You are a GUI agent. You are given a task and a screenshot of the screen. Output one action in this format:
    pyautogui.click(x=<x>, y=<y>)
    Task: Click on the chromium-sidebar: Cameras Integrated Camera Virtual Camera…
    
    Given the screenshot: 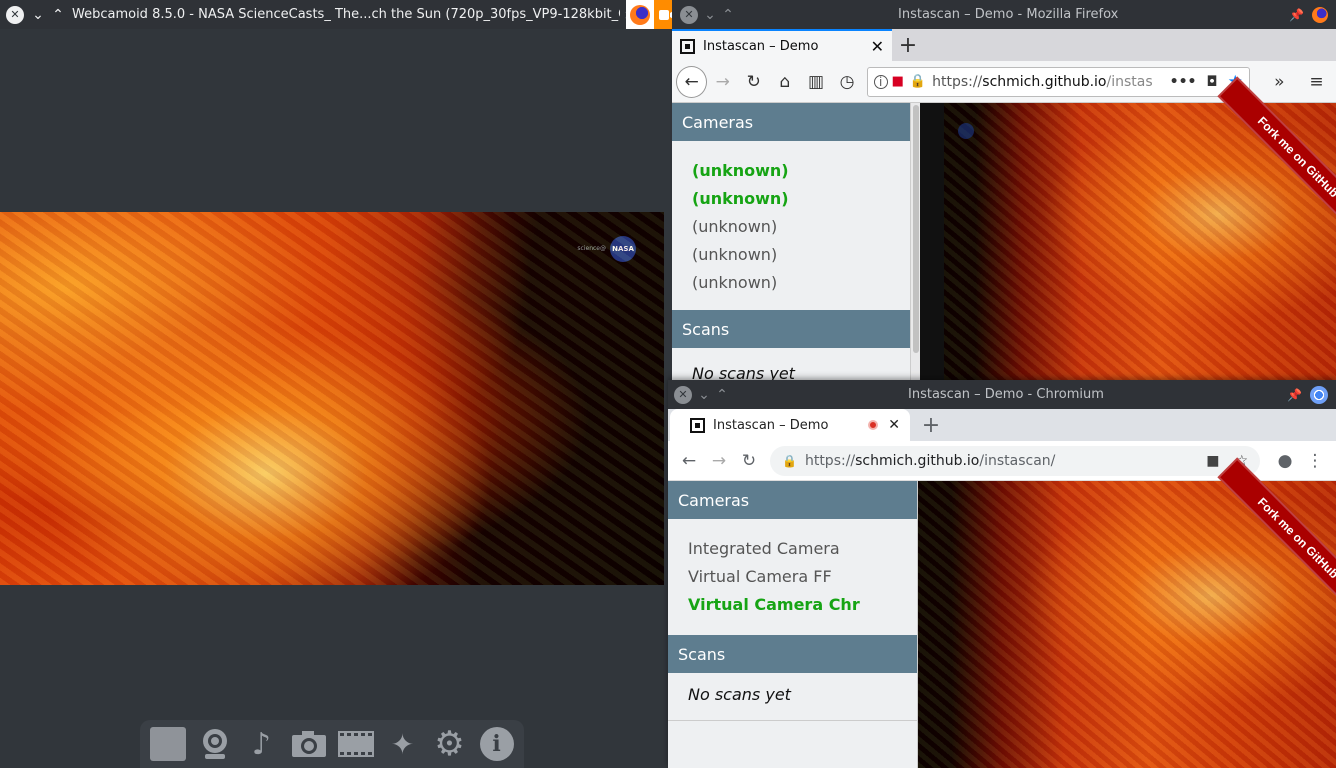 What is the action you would take?
    pyautogui.click(x=793, y=624)
    